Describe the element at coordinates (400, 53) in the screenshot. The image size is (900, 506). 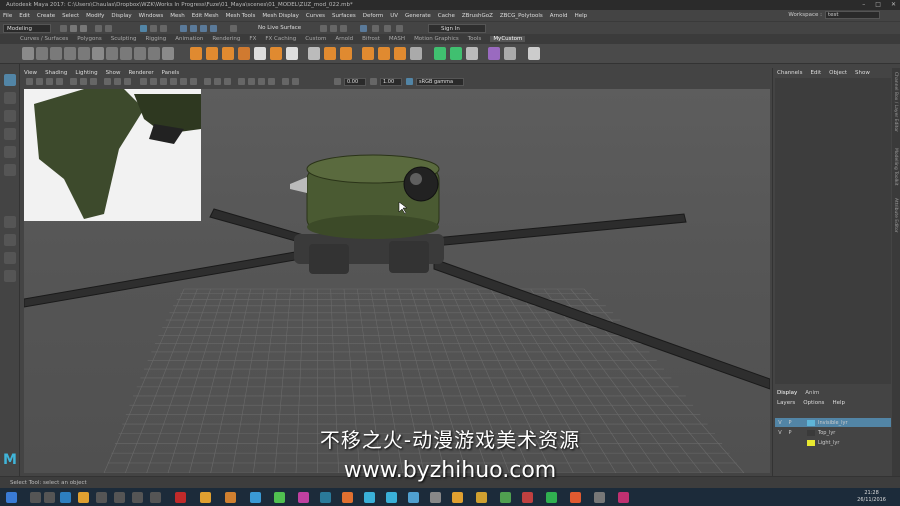
I see `smooth-icon` at that location.